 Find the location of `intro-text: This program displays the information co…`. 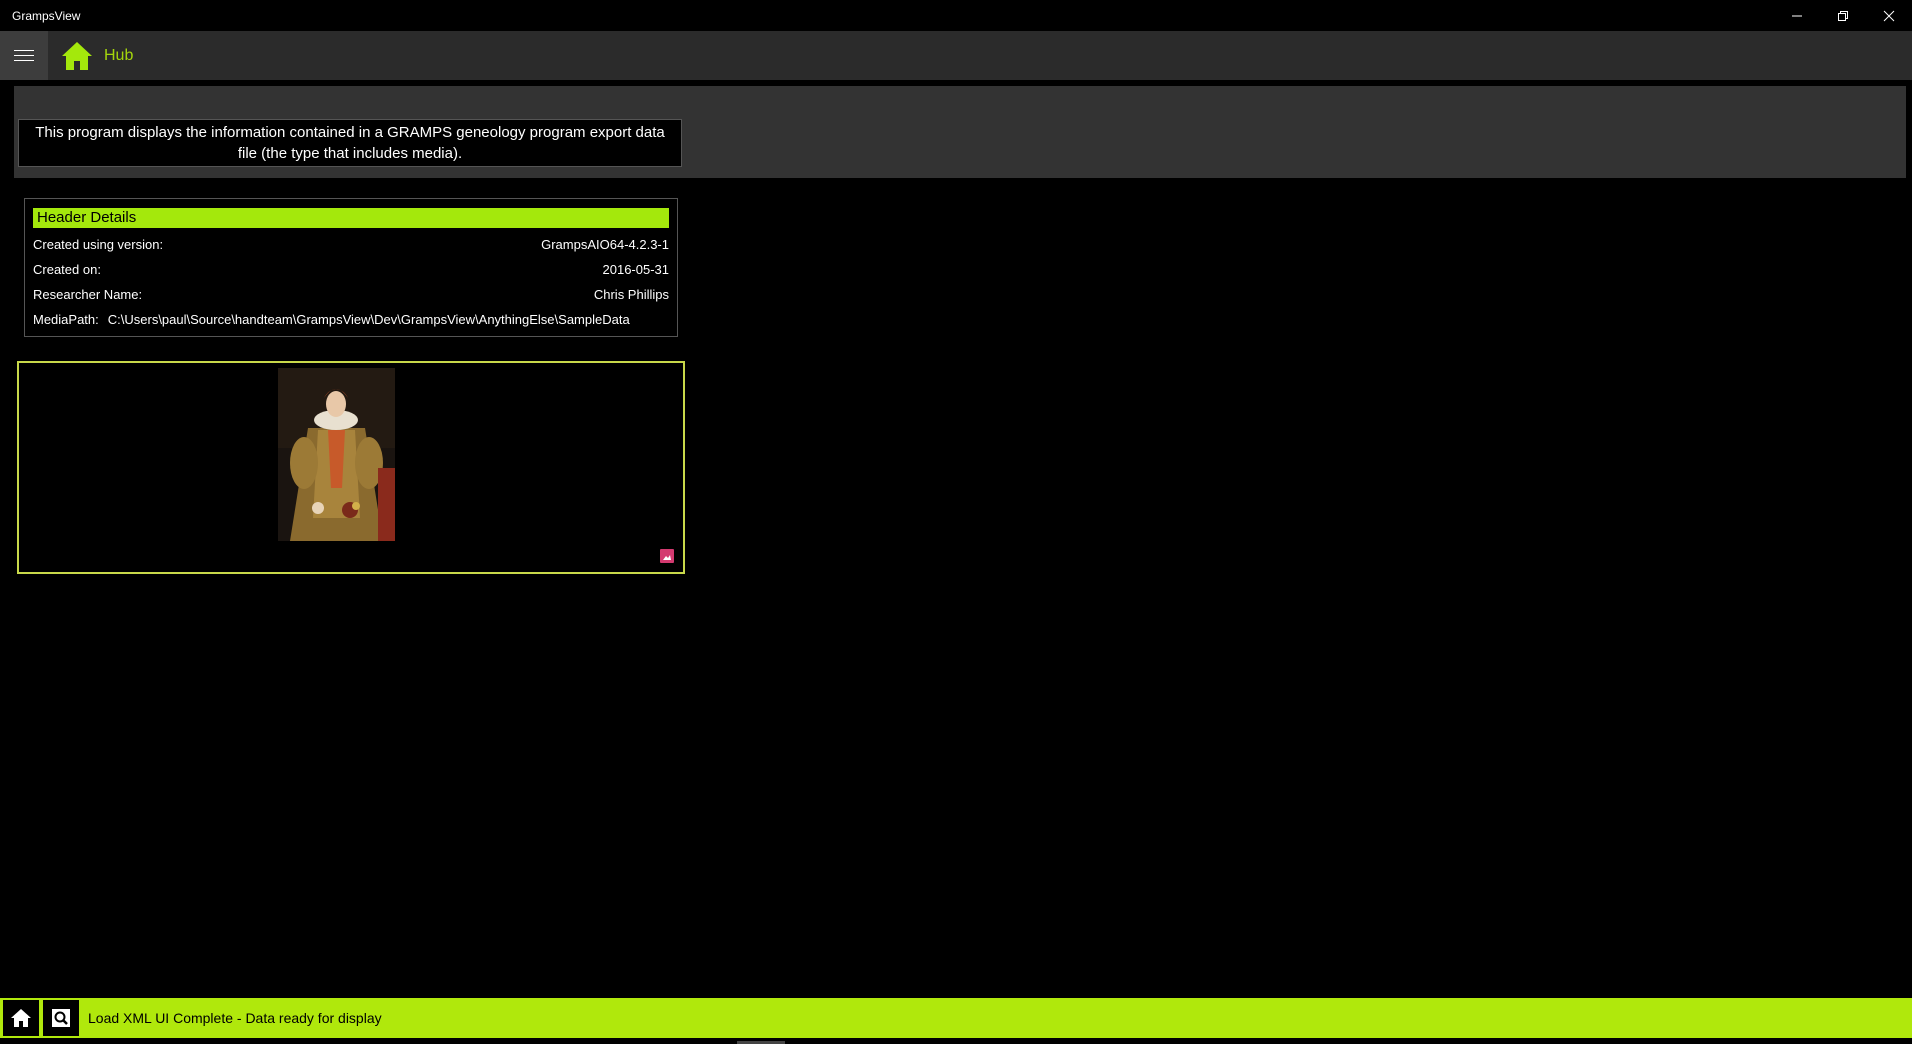

intro-text: This program displays the information co… is located at coordinates (350, 143).